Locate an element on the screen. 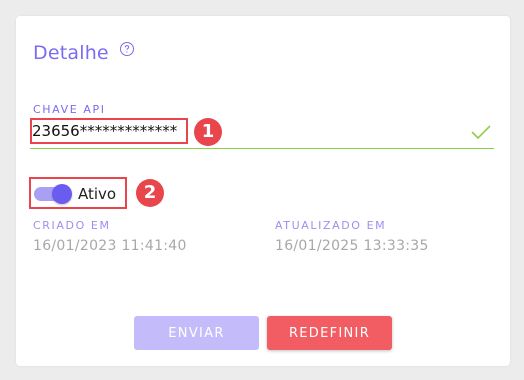 The width and height of the screenshot is (524, 380). annotation-badge-1: 1 is located at coordinates (208, 132).